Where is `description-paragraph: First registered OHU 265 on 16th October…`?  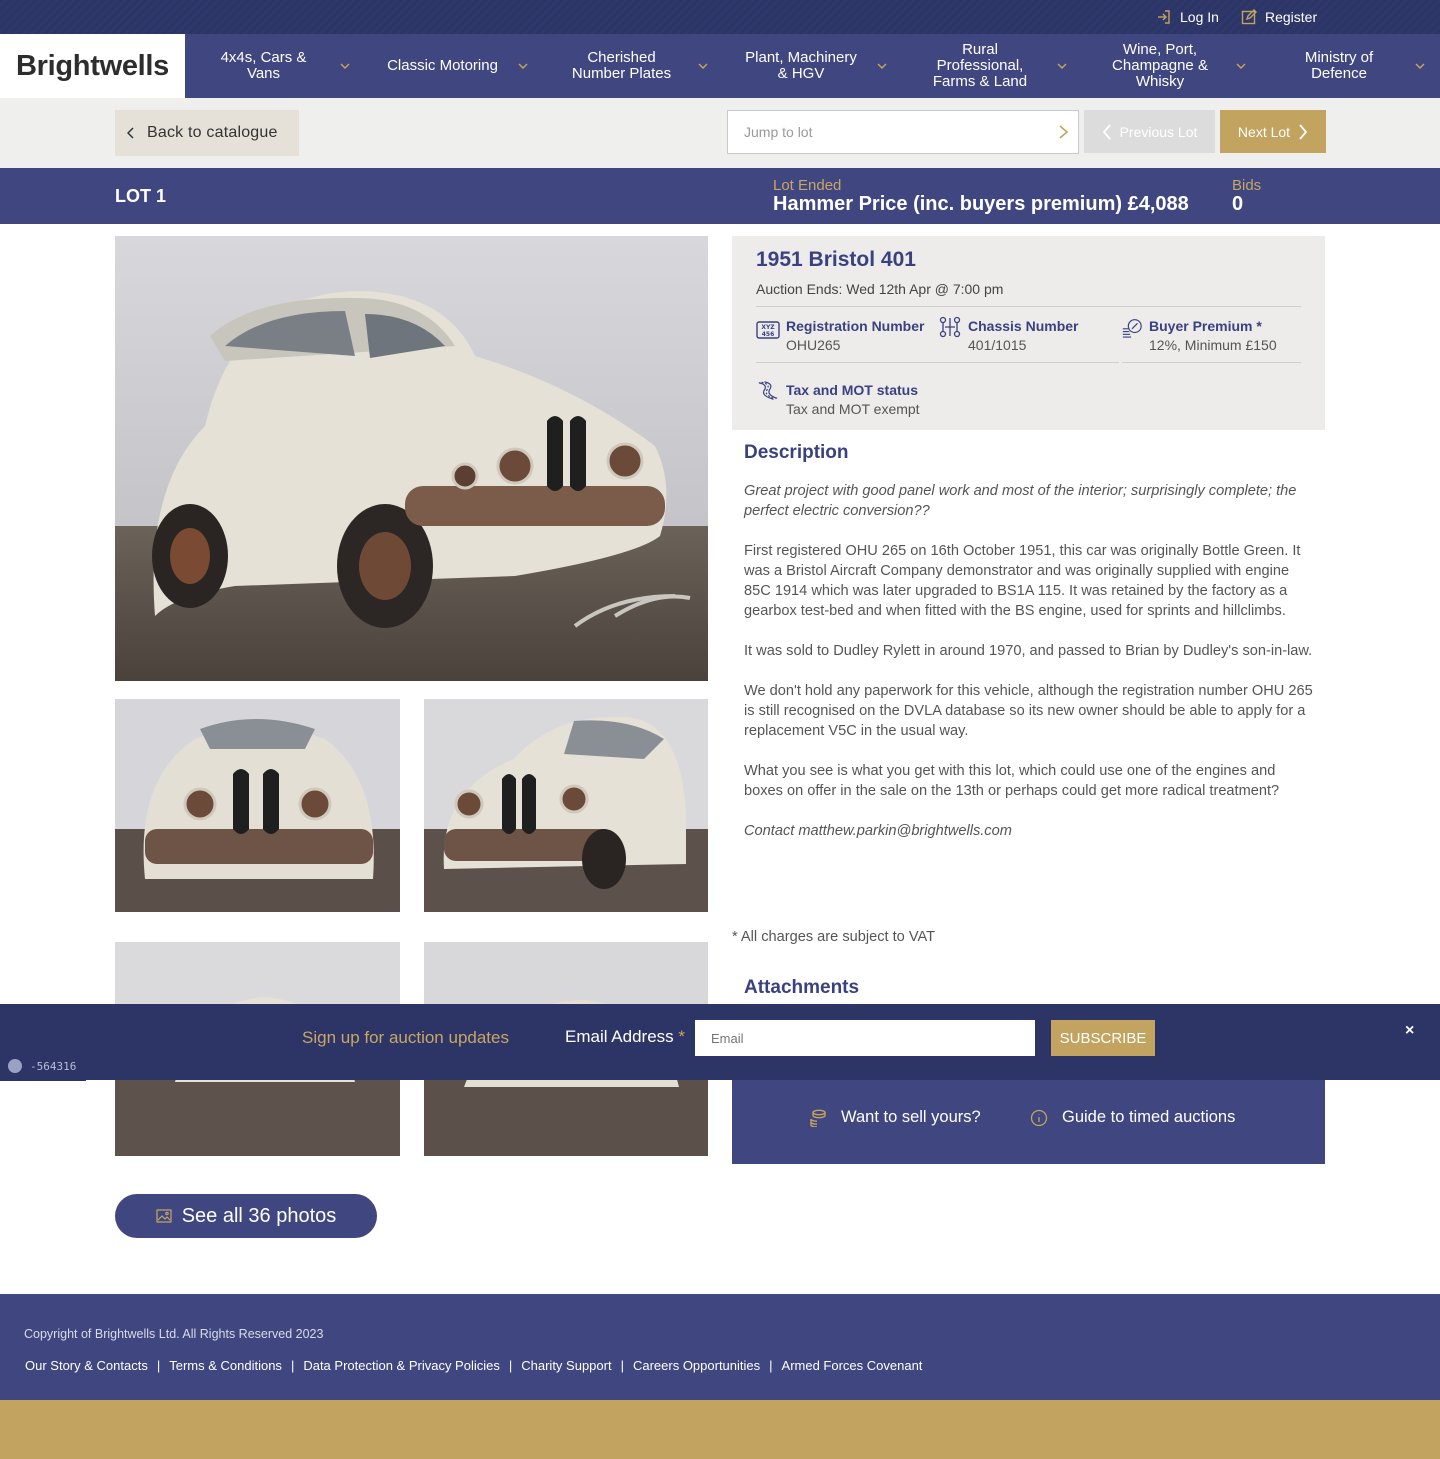
description-paragraph: First registered OHU 265 on 16th October… is located at coordinates (1022, 581).